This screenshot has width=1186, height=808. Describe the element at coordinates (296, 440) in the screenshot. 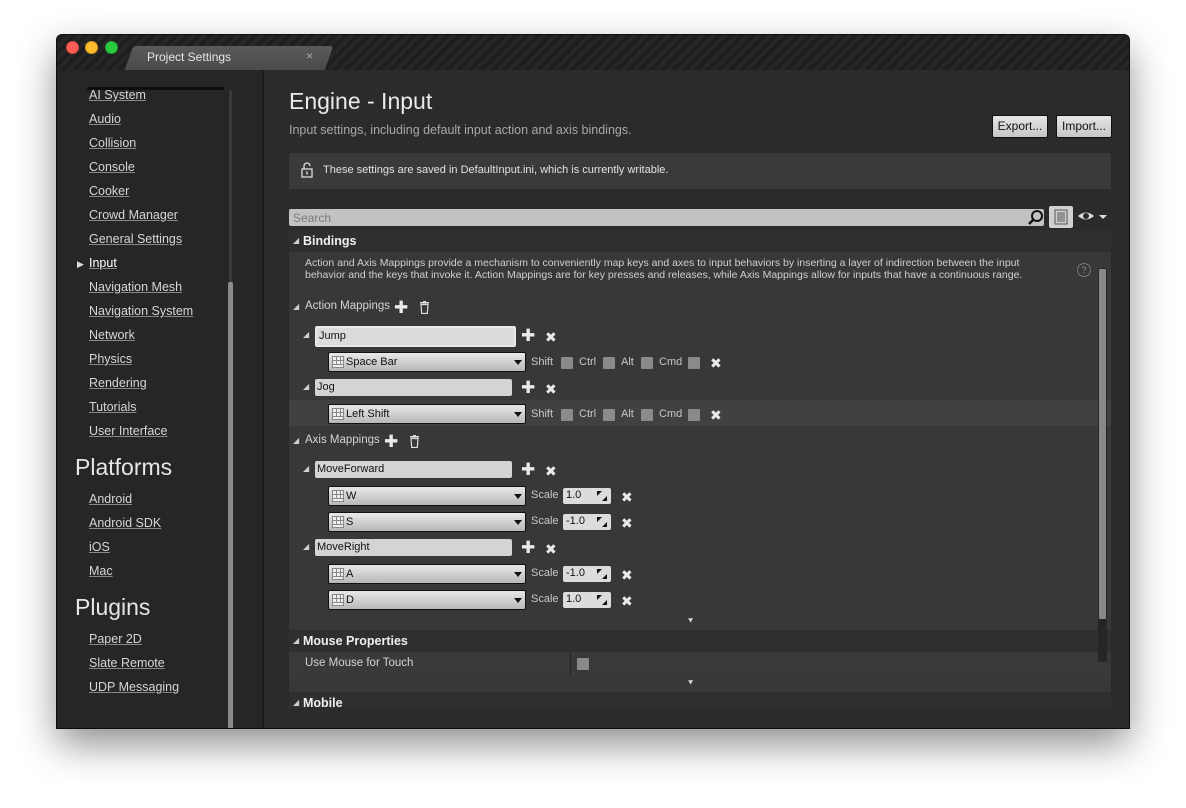

I see `axis-mappings-collapse-icon: ◢` at that location.